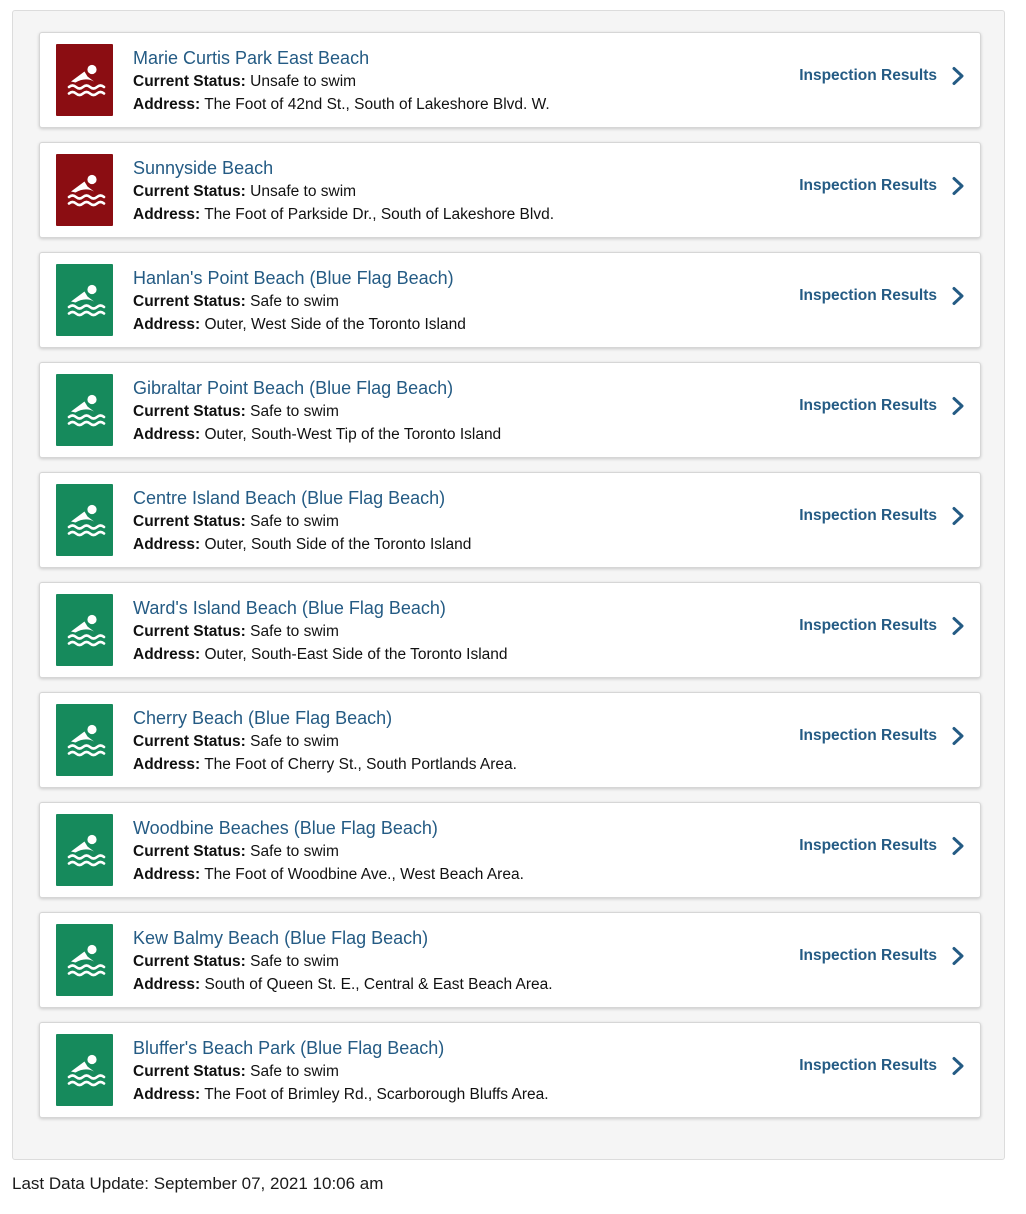  I want to click on beach-name: Woodbine Beaches (Blue Flag Beach), so click(453, 828).